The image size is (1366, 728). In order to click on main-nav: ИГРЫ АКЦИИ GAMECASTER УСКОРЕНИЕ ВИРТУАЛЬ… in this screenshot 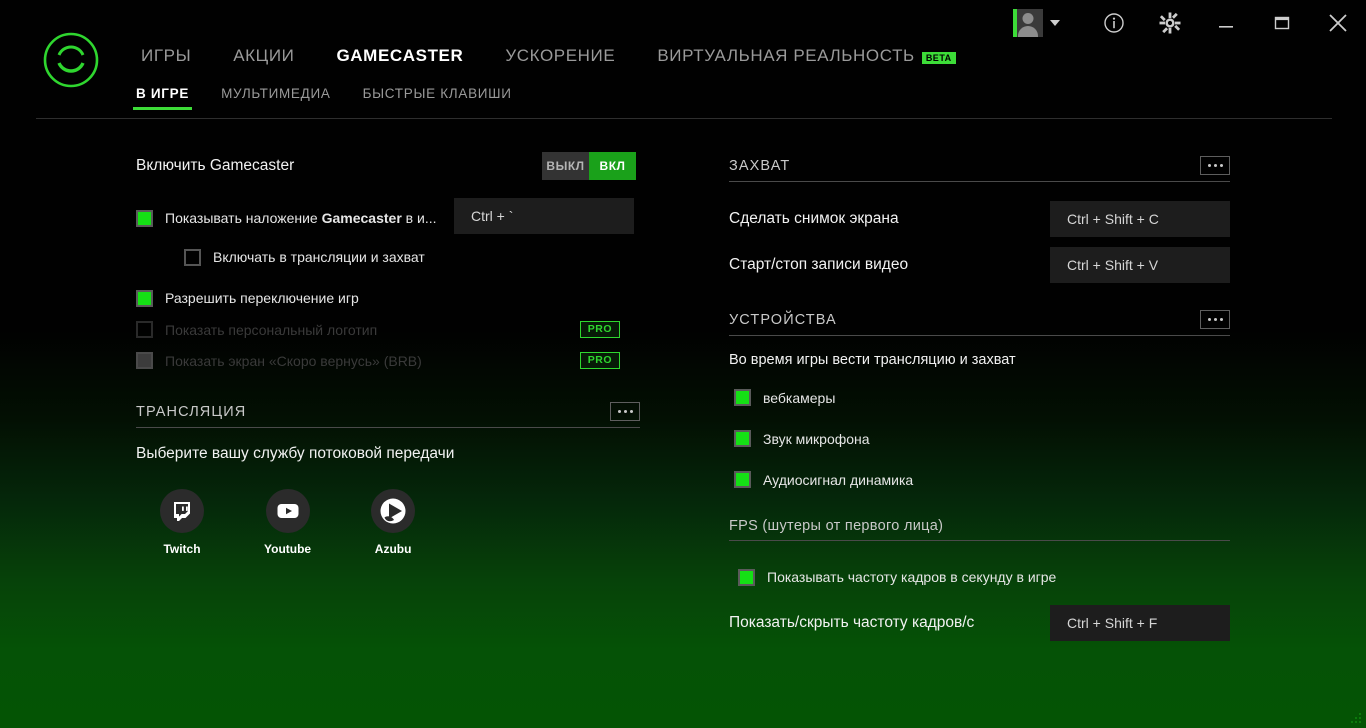, I will do `click(548, 56)`.